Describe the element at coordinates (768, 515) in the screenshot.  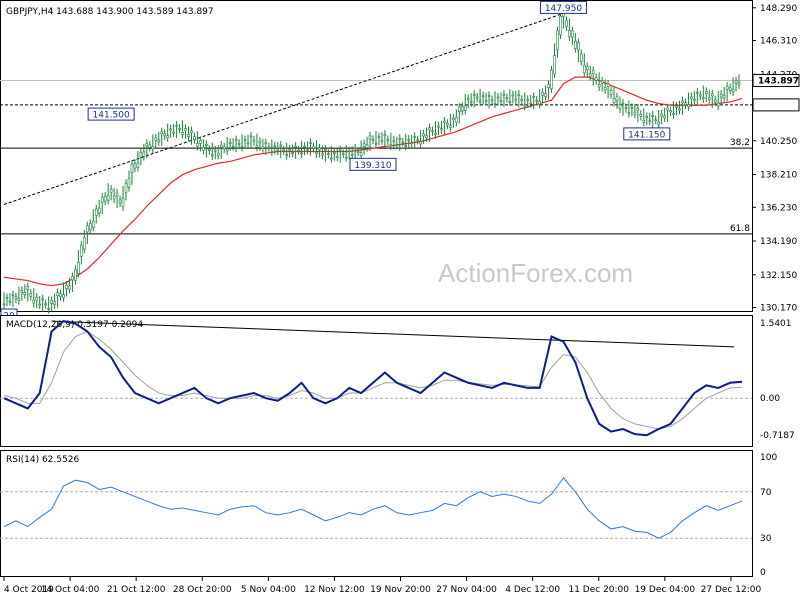
I see `rsi-y-axis: 100 70 30 0` at that location.